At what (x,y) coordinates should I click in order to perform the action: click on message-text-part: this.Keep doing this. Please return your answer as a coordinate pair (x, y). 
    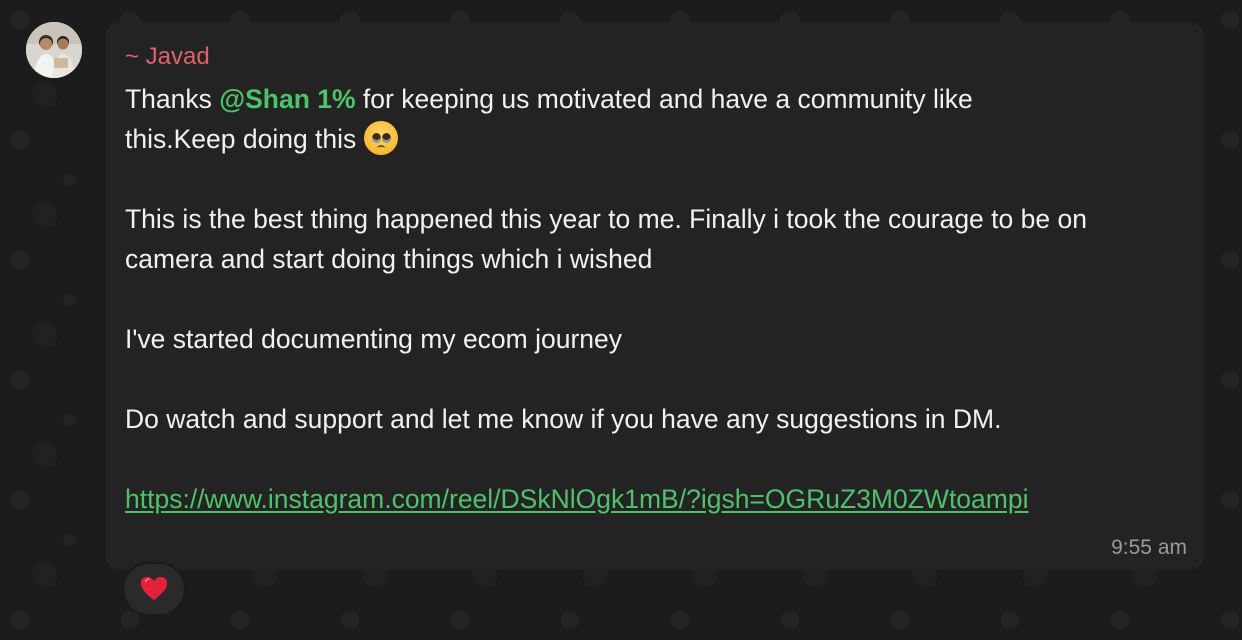
    Looking at the image, I should click on (241, 139).